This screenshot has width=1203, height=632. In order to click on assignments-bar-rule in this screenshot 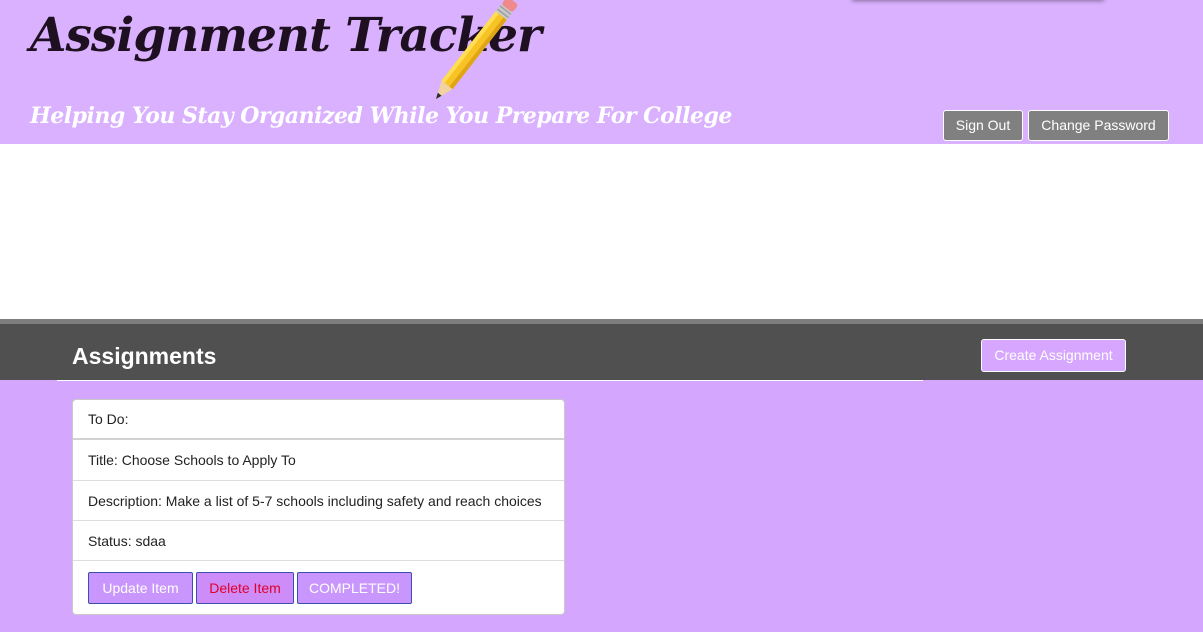, I will do `click(490, 380)`.